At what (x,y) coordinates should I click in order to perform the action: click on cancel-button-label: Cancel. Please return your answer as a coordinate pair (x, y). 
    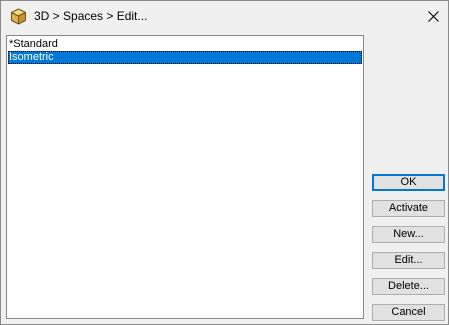
    Looking at the image, I should click on (408, 312).